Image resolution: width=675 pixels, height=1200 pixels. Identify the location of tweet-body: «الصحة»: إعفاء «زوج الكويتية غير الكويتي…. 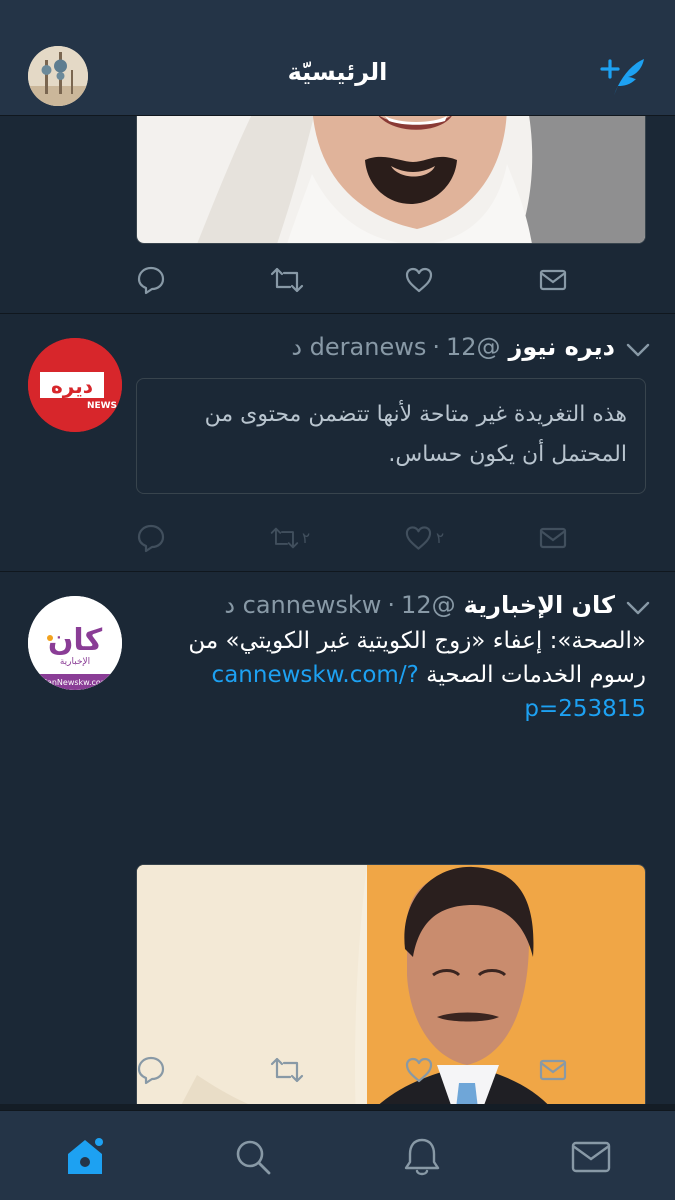
(391, 675).